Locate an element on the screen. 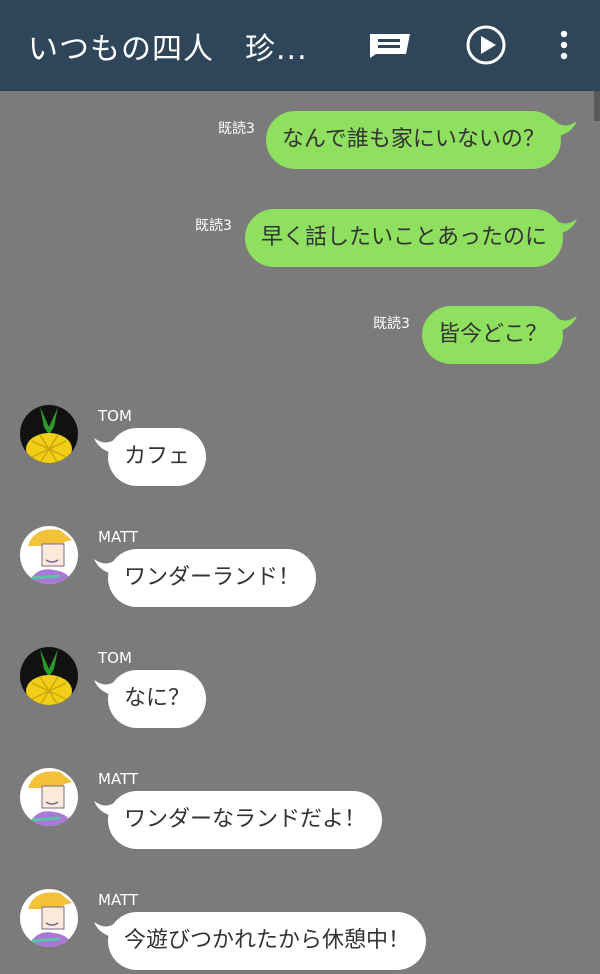  play-icon is located at coordinates (486, 45).